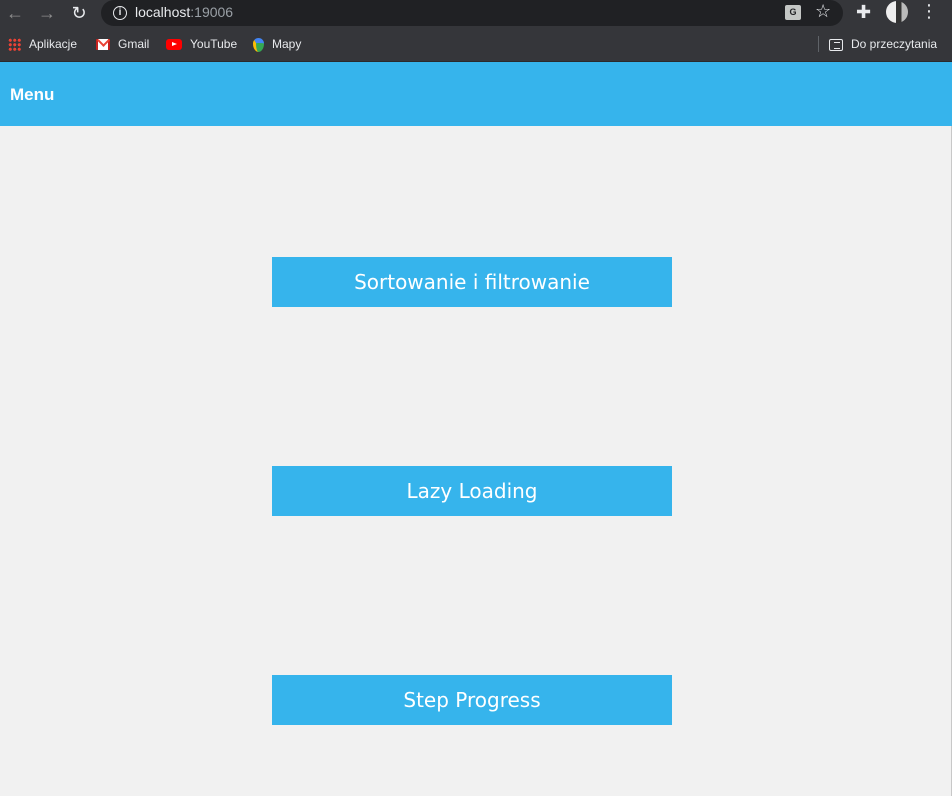  I want to click on bookmark-label: Aplikacje, so click(53, 44).